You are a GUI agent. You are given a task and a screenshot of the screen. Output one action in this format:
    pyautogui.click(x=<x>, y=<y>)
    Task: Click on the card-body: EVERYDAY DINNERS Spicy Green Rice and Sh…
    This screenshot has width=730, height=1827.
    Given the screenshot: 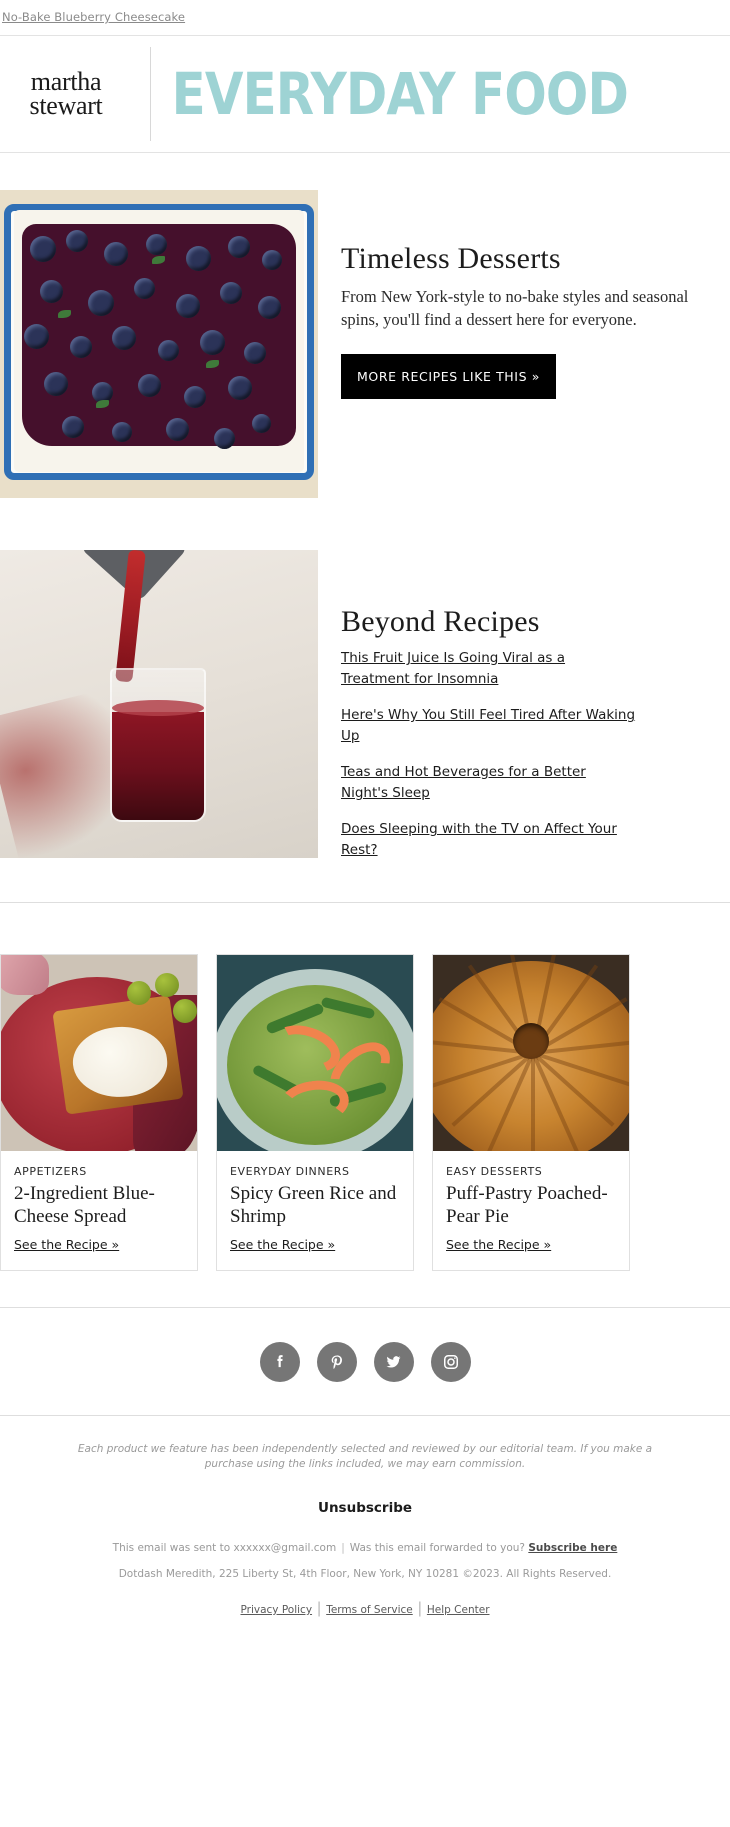 What is the action you would take?
    pyautogui.click(x=315, y=1210)
    